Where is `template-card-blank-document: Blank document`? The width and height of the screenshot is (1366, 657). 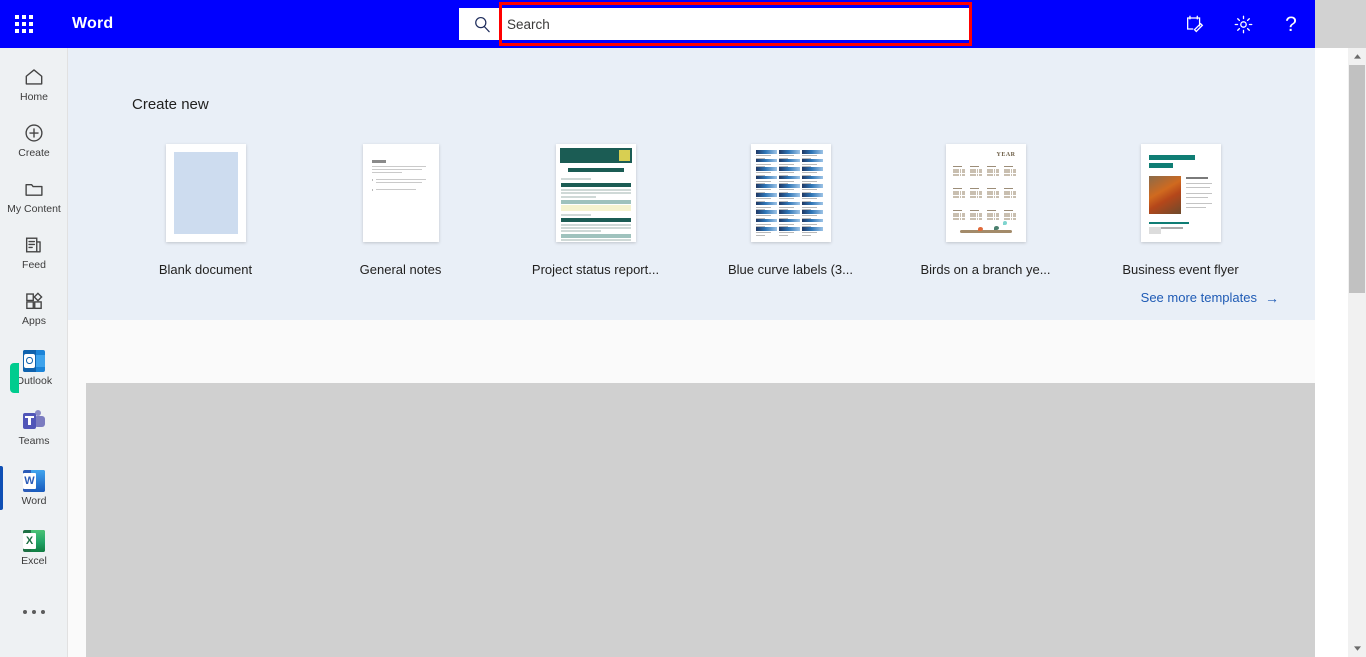 template-card-blank-document: Blank document is located at coordinates (205, 210).